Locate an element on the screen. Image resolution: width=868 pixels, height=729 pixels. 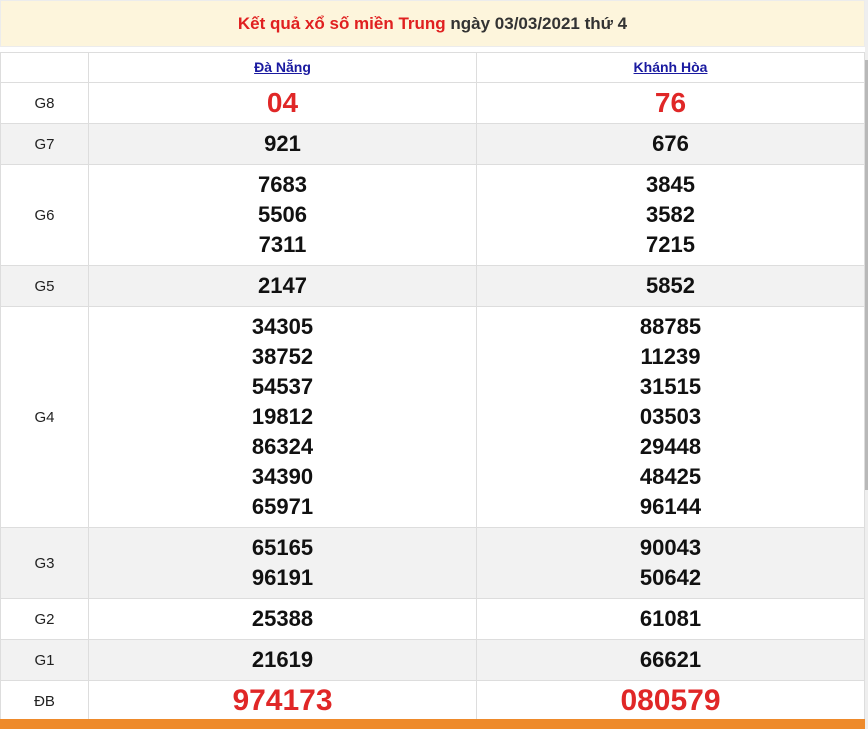
special-prize-number: 080579 is located at coordinates (670, 700).